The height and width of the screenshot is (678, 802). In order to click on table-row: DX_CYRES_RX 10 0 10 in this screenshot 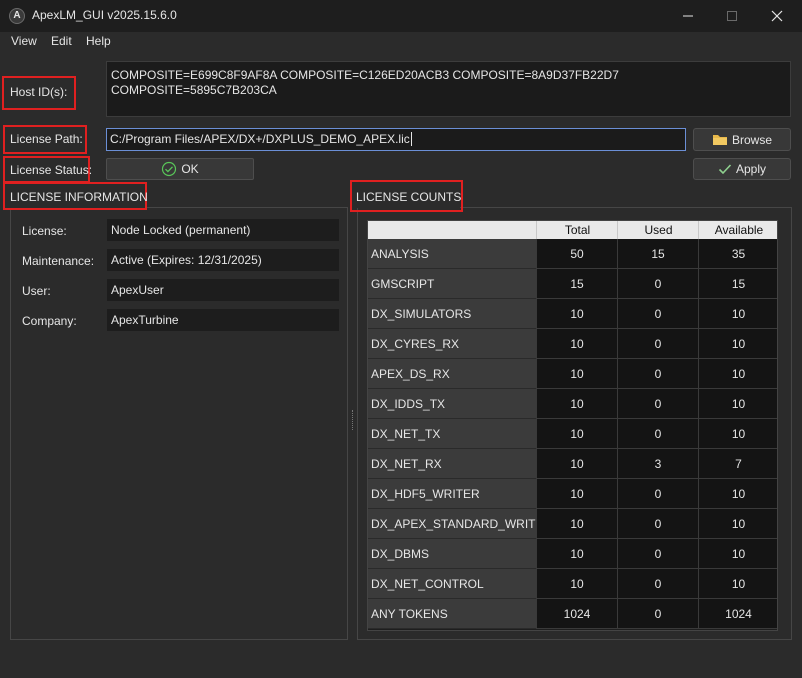, I will do `click(572, 344)`.